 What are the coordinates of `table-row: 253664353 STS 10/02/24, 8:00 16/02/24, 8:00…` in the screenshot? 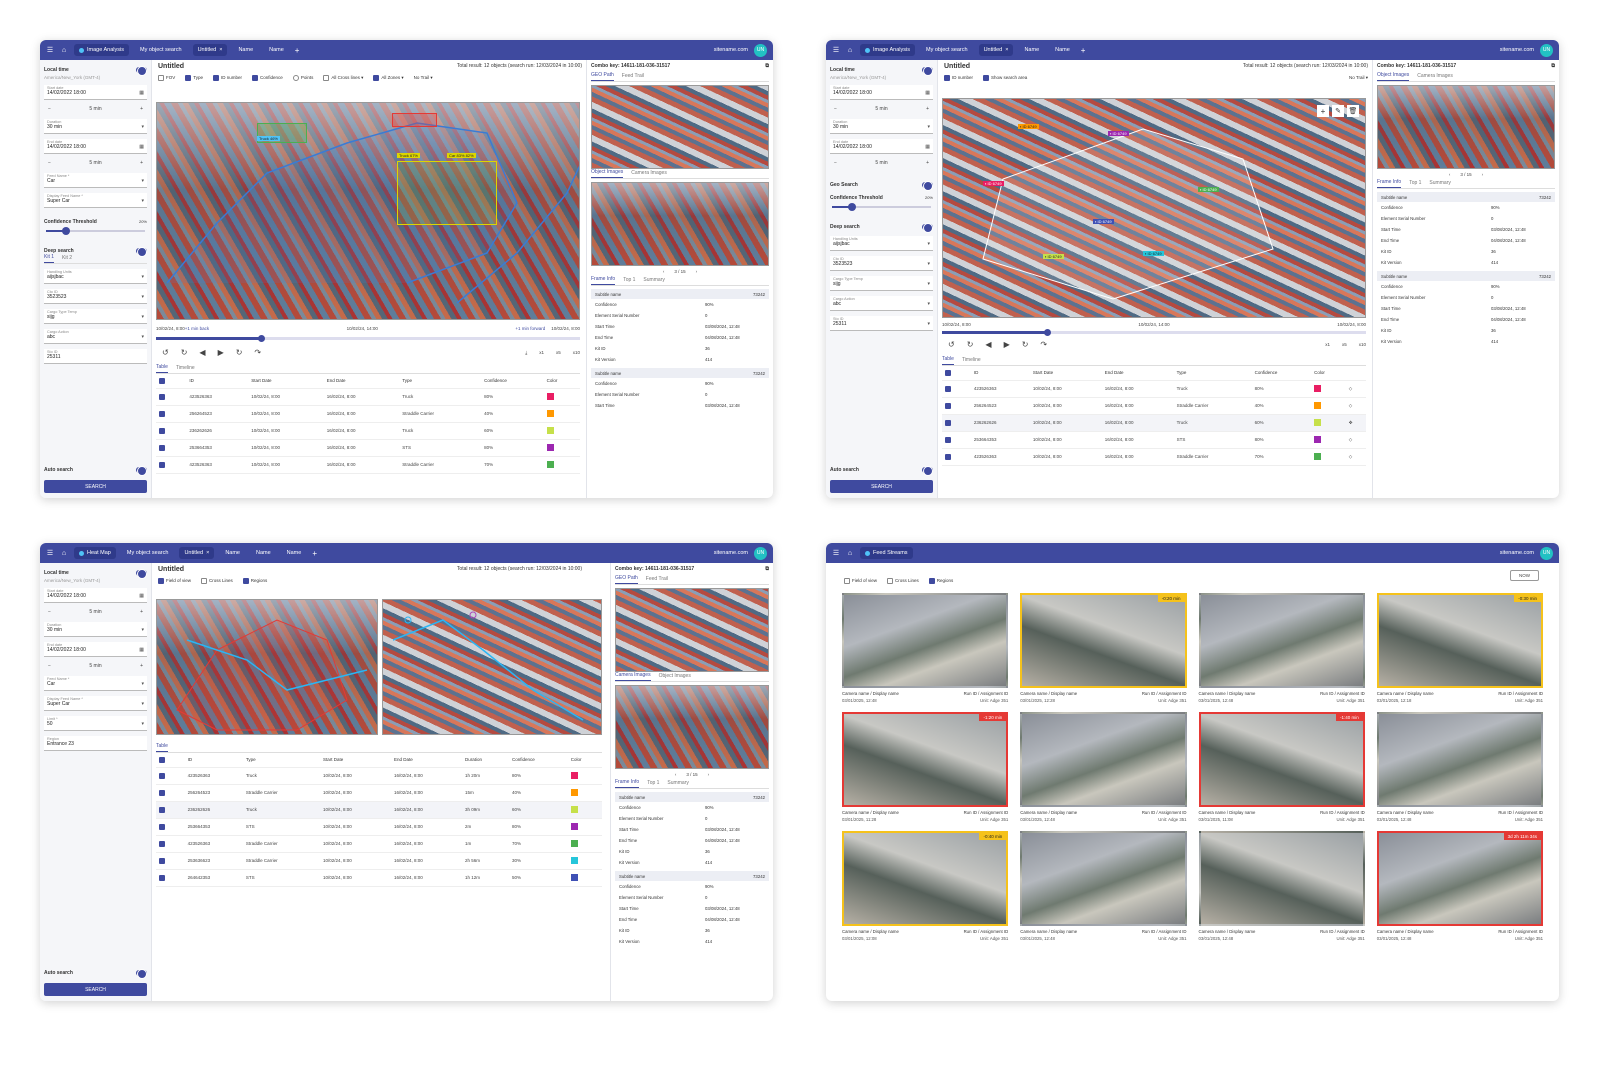 It's located at (379, 826).